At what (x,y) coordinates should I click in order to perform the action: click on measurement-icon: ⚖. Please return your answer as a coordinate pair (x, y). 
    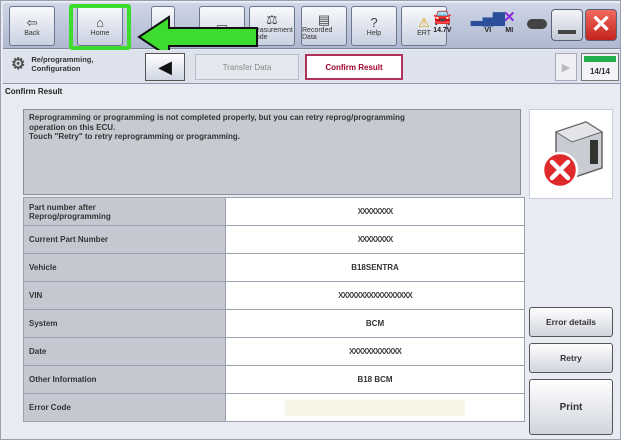
    Looking at the image, I should click on (272, 19).